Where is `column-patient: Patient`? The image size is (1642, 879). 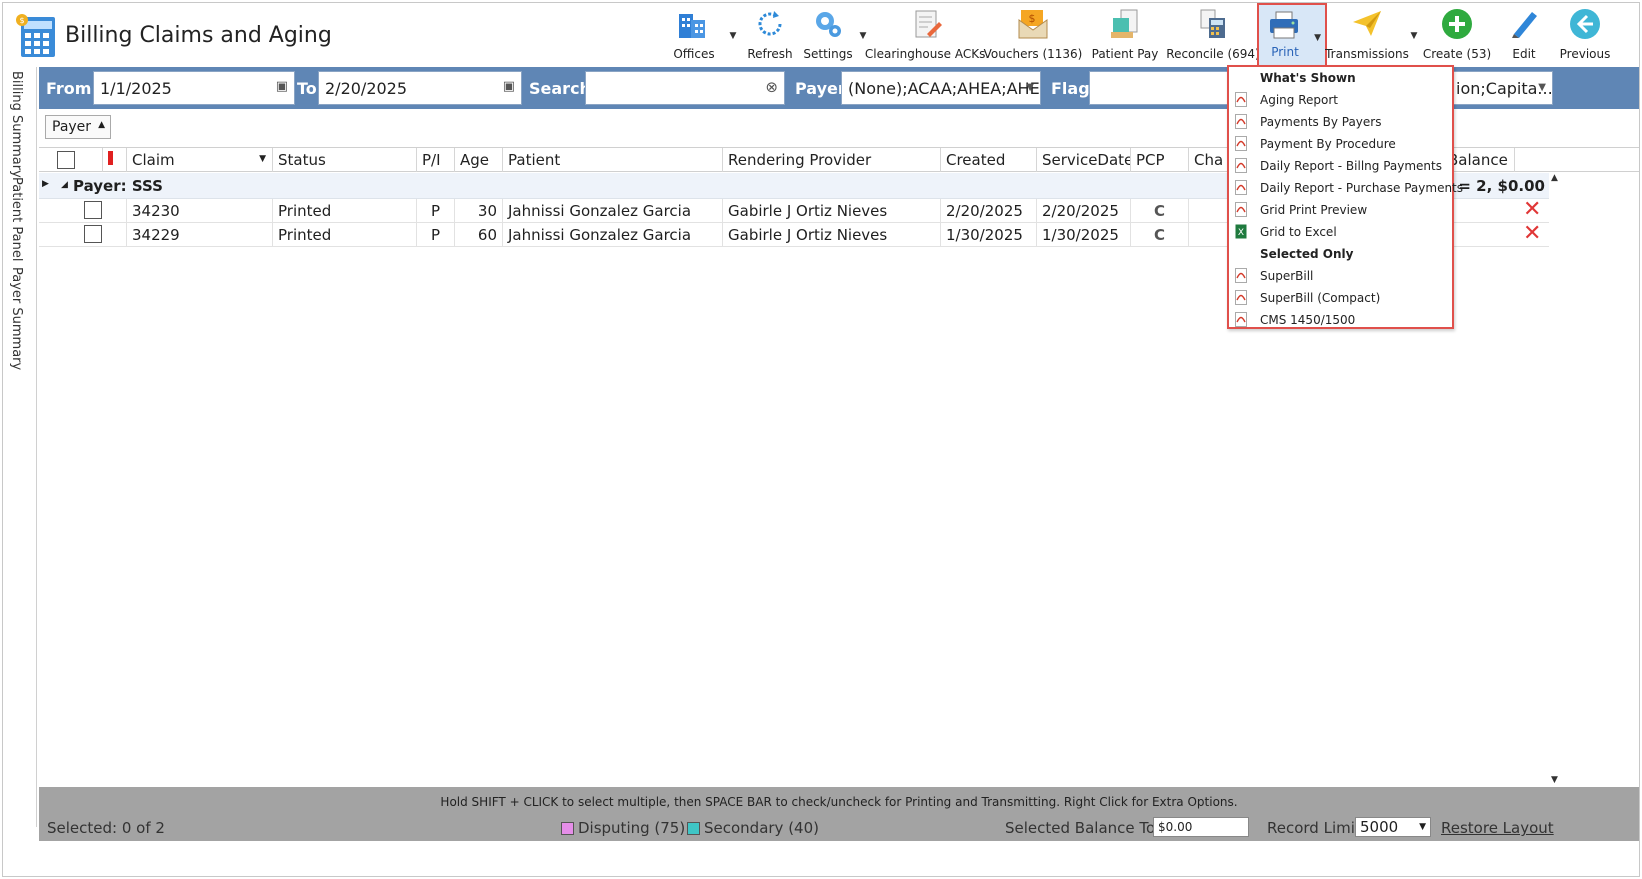 column-patient: Patient is located at coordinates (613, 160).